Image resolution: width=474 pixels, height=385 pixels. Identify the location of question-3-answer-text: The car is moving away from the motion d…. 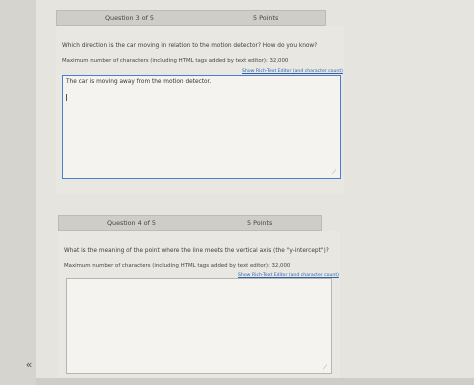
(139, 82).